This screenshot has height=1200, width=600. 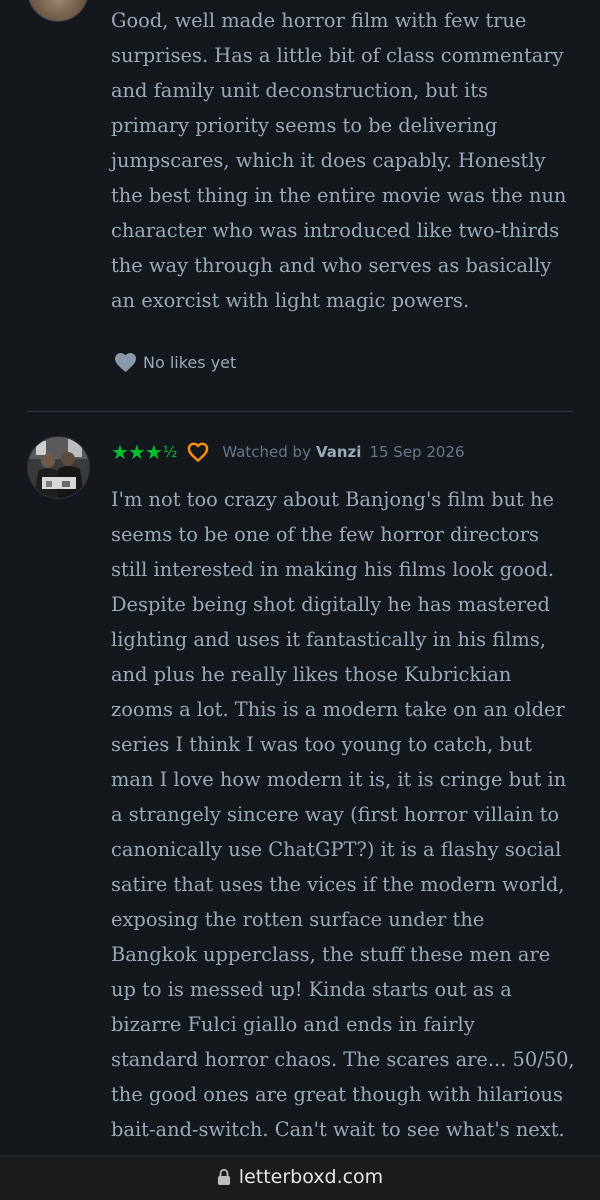 I want to click on heart-icon, so click(x=125, y=362).